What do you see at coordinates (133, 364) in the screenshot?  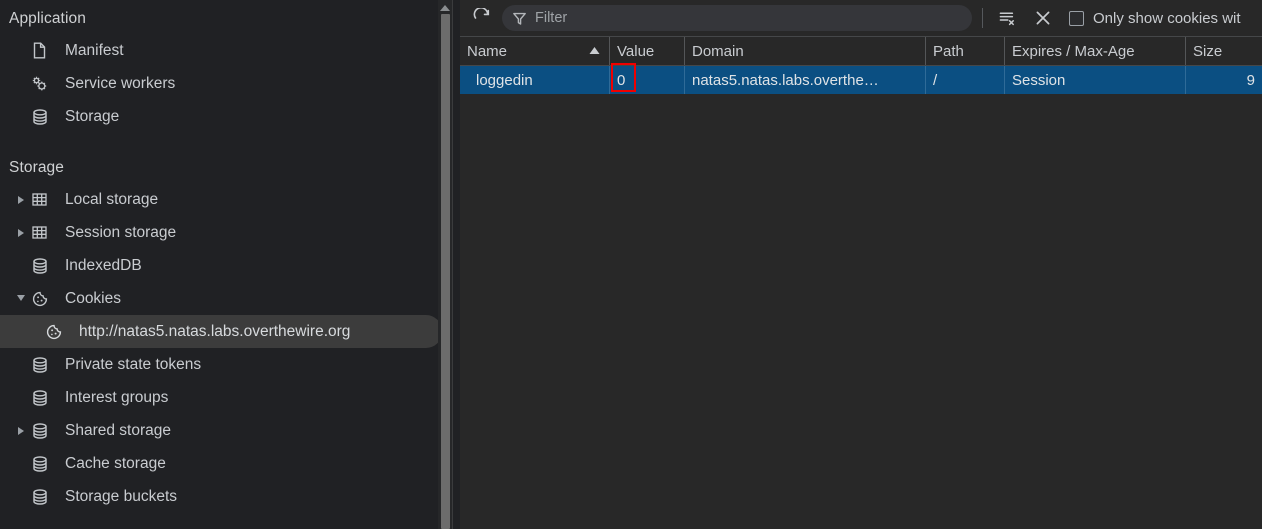 I see `sidebar-item-label: Private state tokens` at bounding box center [133, 364].